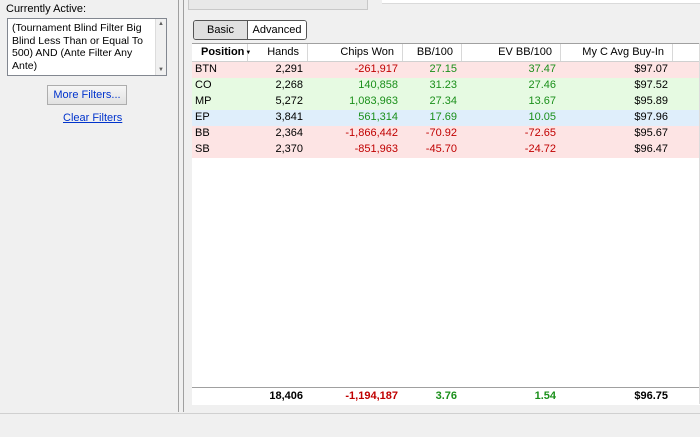 The height and width of the screenshot is (437, 700). Describe the element at coordinates (278, 52) in the screenshot. I see `column-header-hands: Hands` at that location.